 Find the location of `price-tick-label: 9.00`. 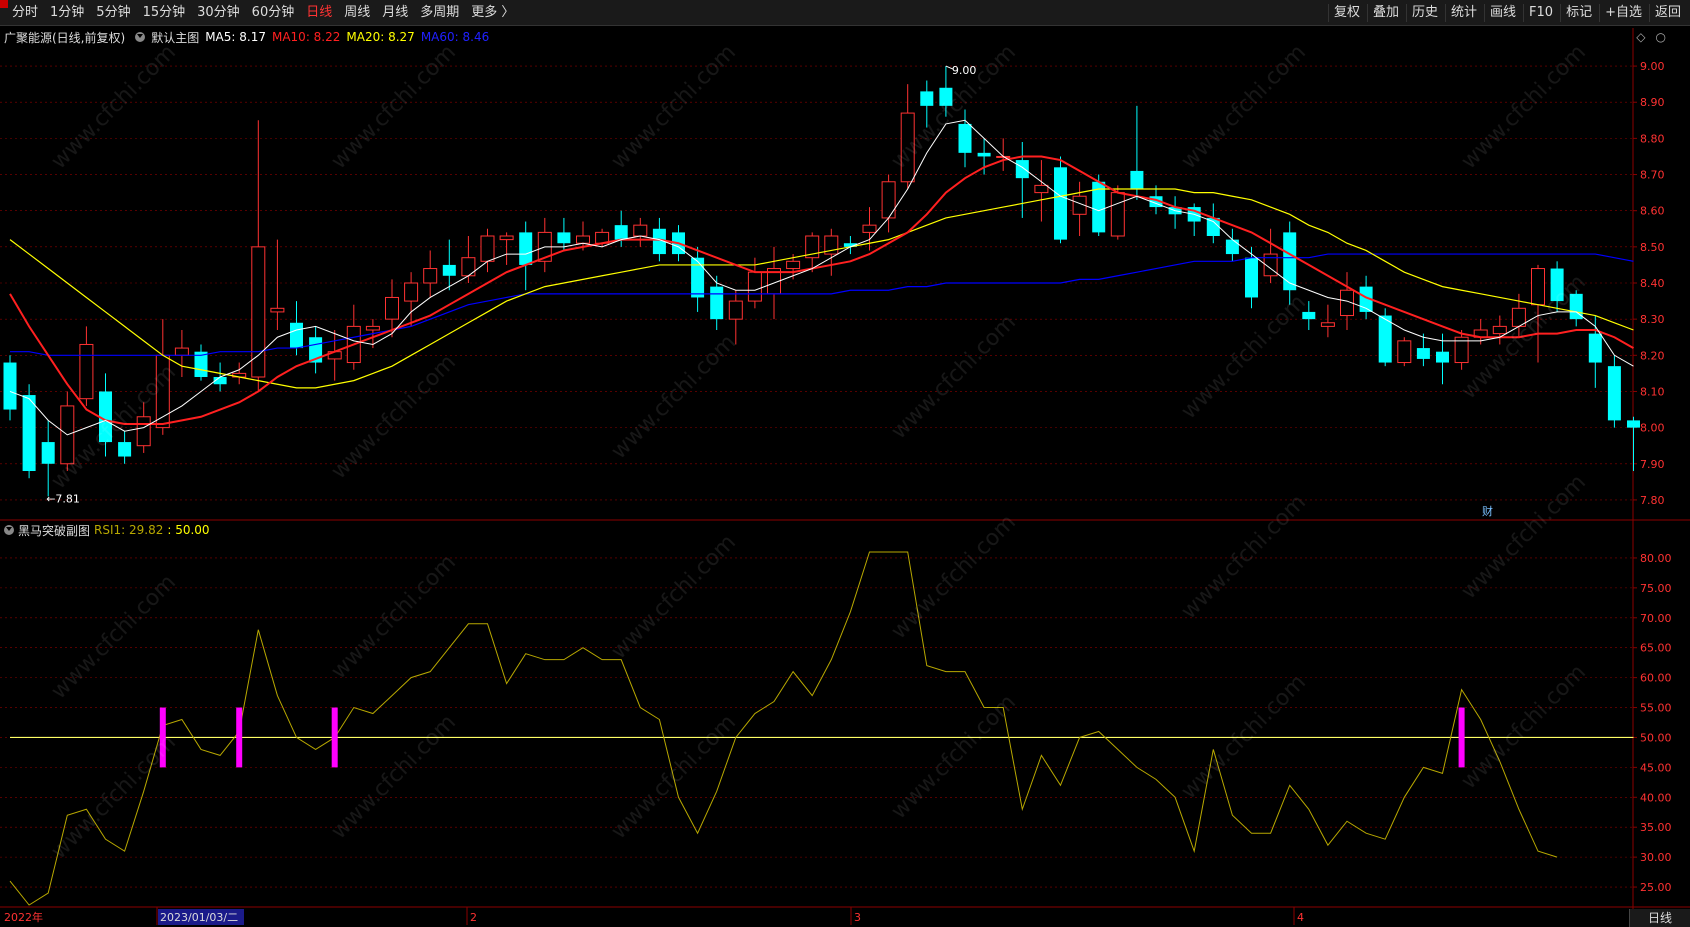

price-tick-label: 9.00 is located at coordinates (1652, 66).